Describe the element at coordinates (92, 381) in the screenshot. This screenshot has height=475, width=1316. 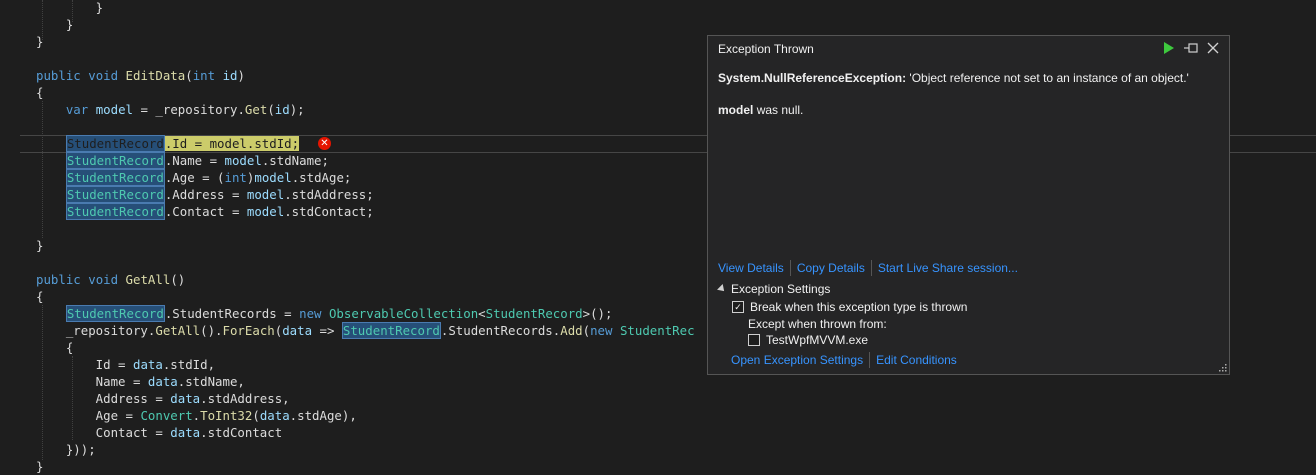
I see `code-token: Name =` at that location.